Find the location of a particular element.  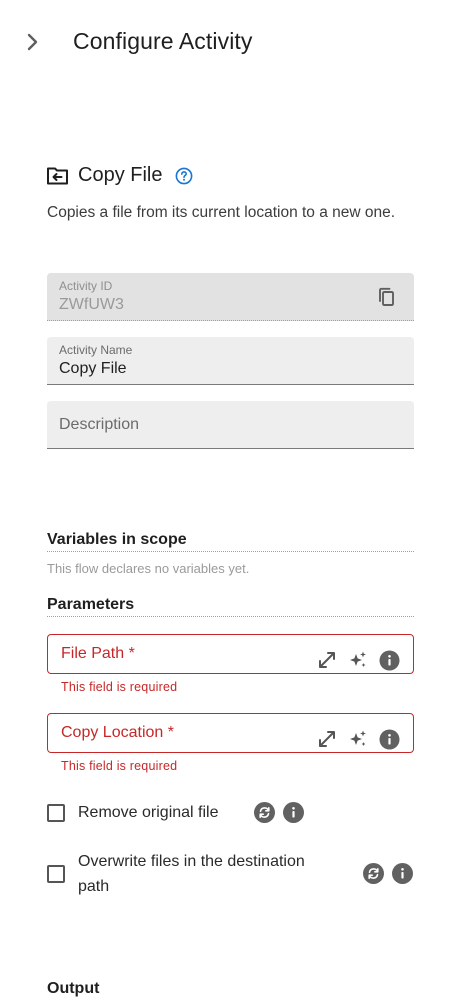

activity-id-label: Activity ID is located at coordinates (86, 286).